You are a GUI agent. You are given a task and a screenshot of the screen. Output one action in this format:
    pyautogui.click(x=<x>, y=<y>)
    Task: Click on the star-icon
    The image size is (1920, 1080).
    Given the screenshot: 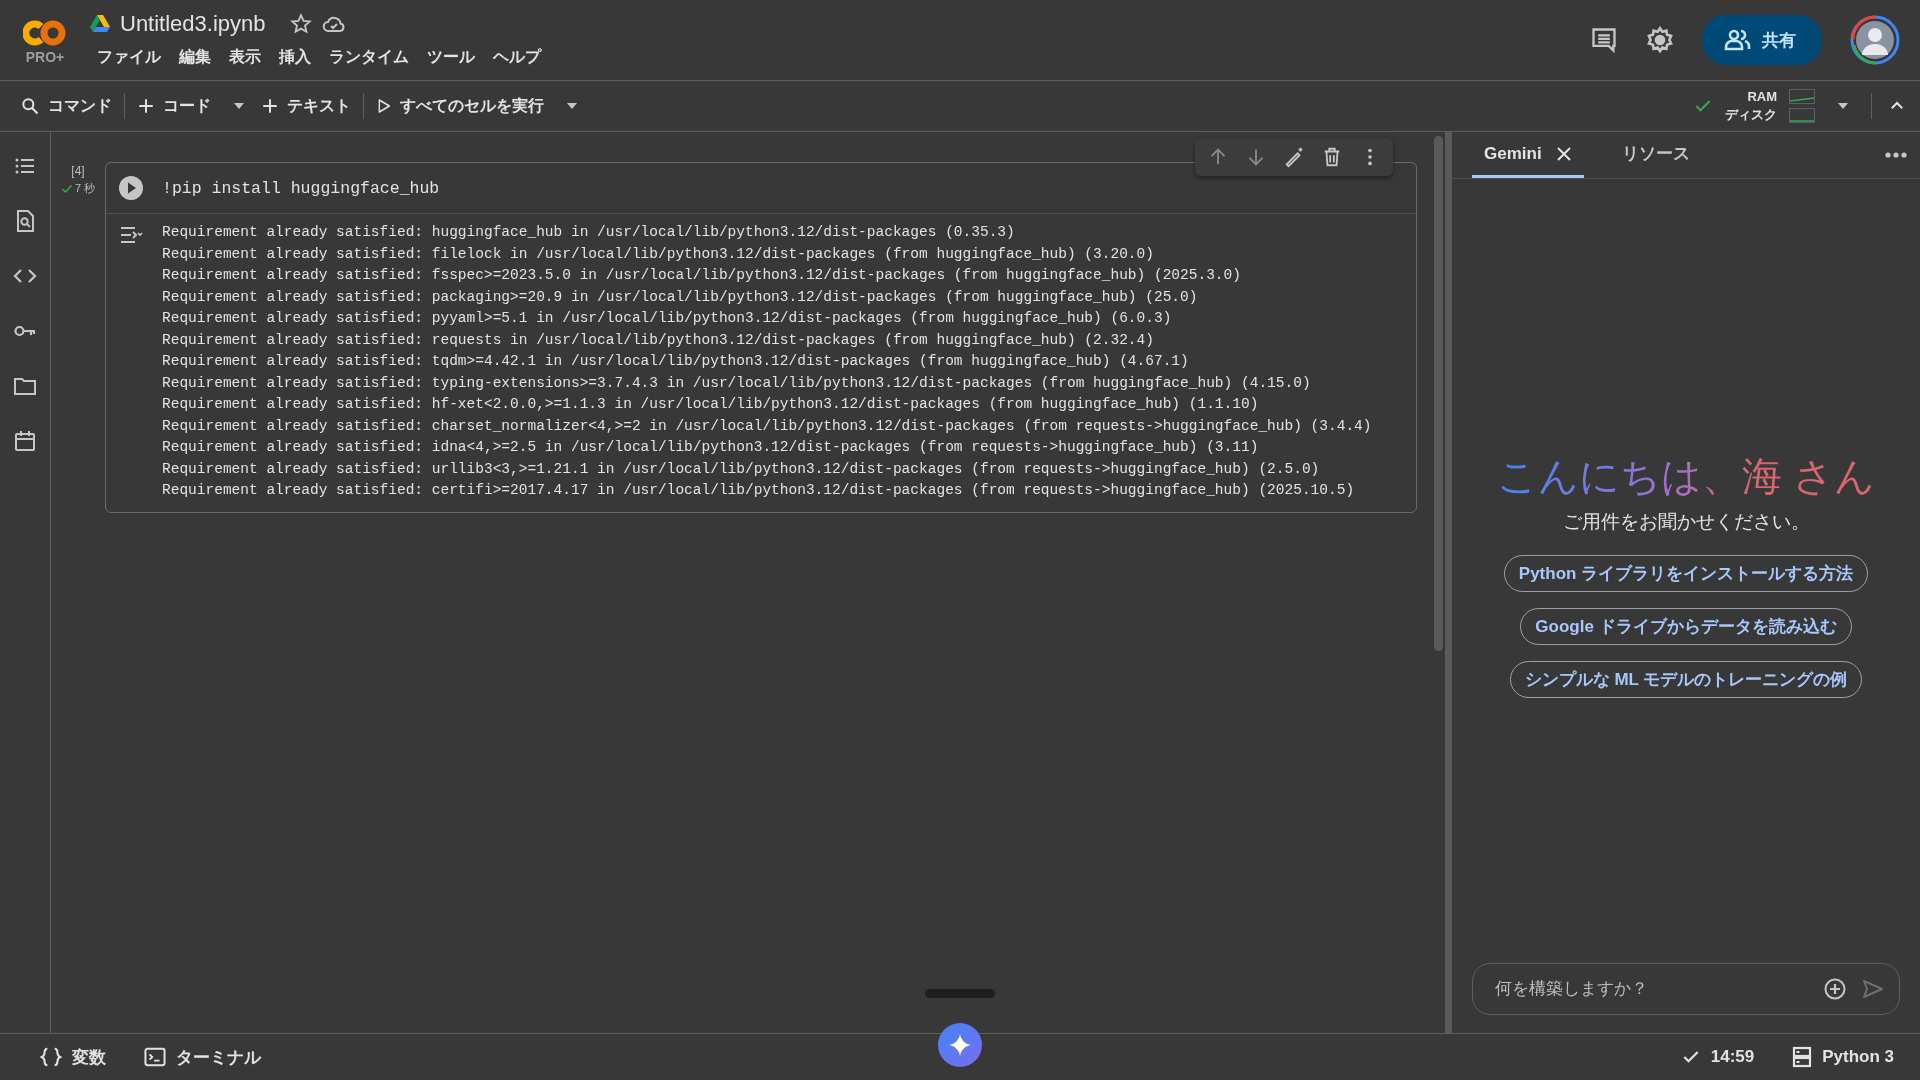 What is the action you would take?
    pyautogui.click(x=300, y=23)
    